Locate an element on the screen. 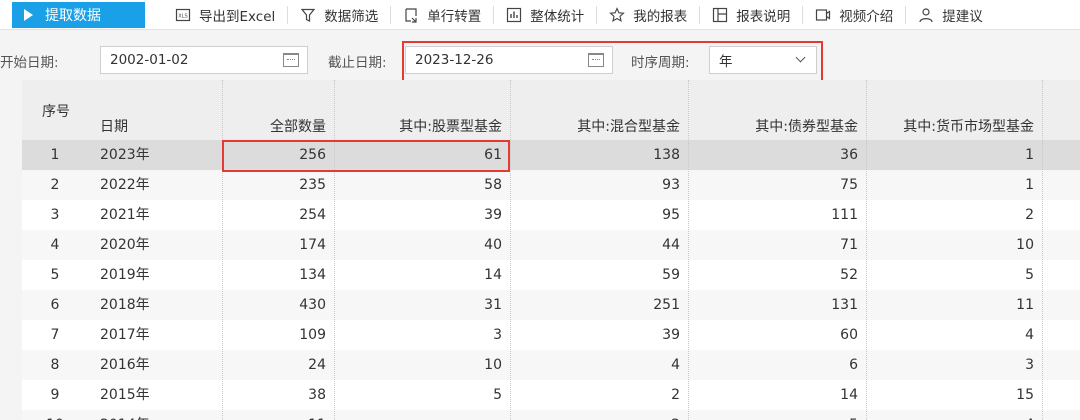  video-intro-button: 视频介绍 is located at coordinates (854, 15).